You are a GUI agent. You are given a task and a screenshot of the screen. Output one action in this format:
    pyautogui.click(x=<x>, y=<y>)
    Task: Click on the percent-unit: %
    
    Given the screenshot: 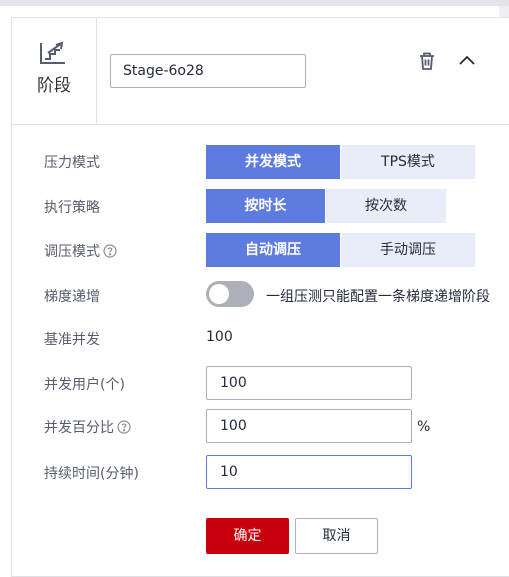 What is the action you would take?
    pyautogui.click(x=424, y=427)
    